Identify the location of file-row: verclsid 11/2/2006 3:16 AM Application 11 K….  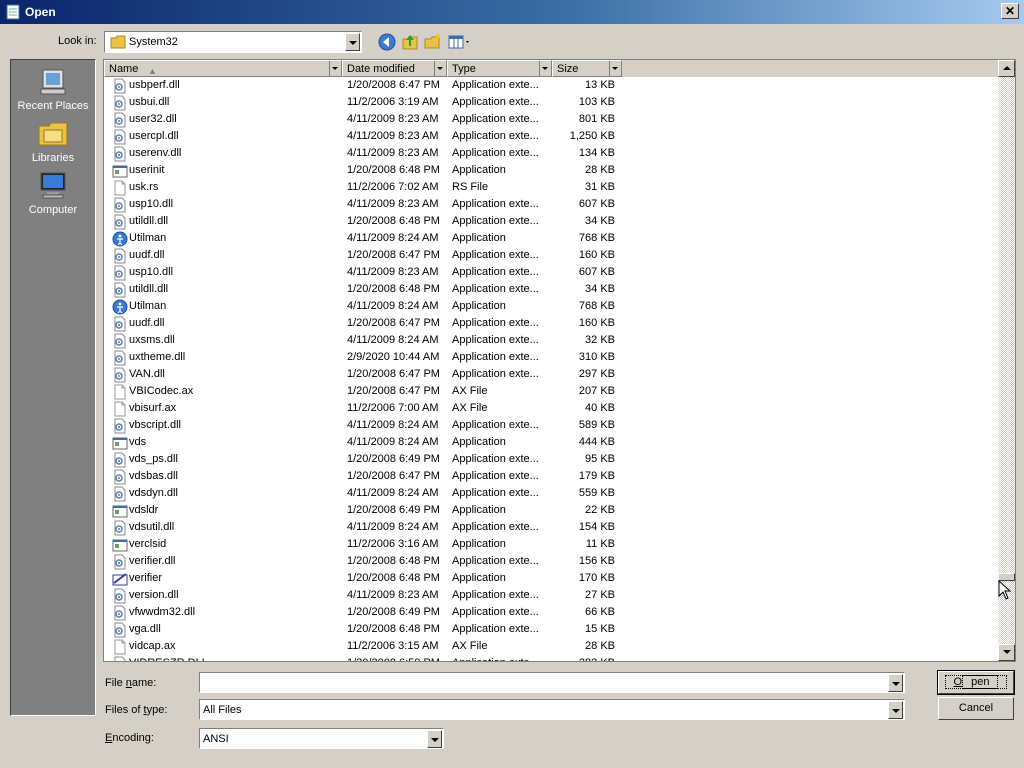
(552, 544).